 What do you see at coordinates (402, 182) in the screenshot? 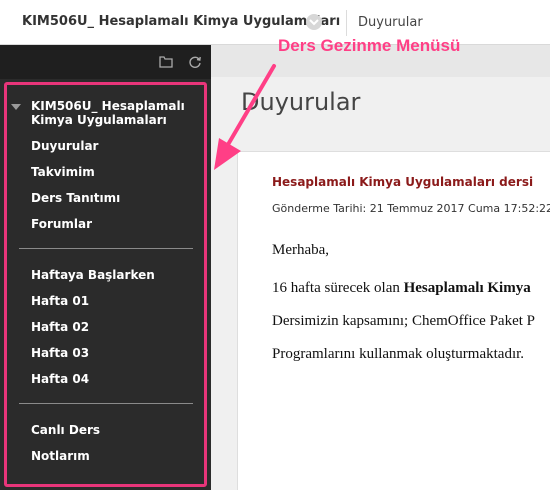
I see `announcement-title: Hesaplamalı Kimya Uygulamaları dersi` at bounding box center [402, 182].